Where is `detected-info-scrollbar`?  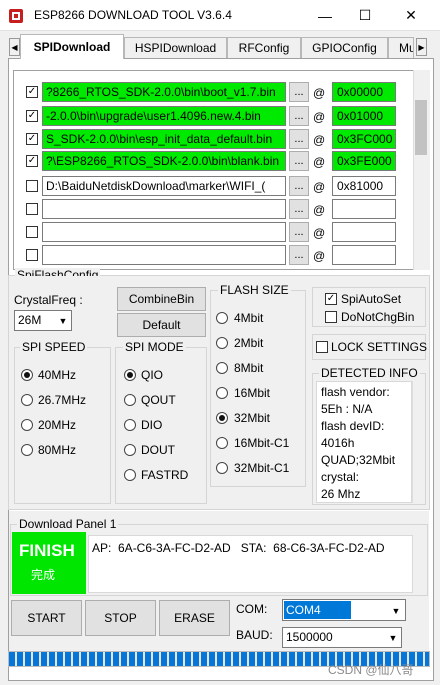 detected-info-scrollbar is located at coordinates (418, 442).